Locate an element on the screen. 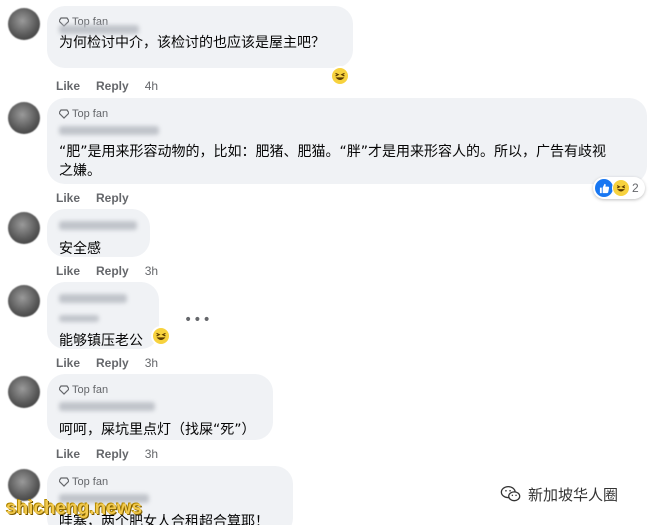 The image size is (649, 525). comment-bubble: 安全感 is located at coordinates (98, 233).